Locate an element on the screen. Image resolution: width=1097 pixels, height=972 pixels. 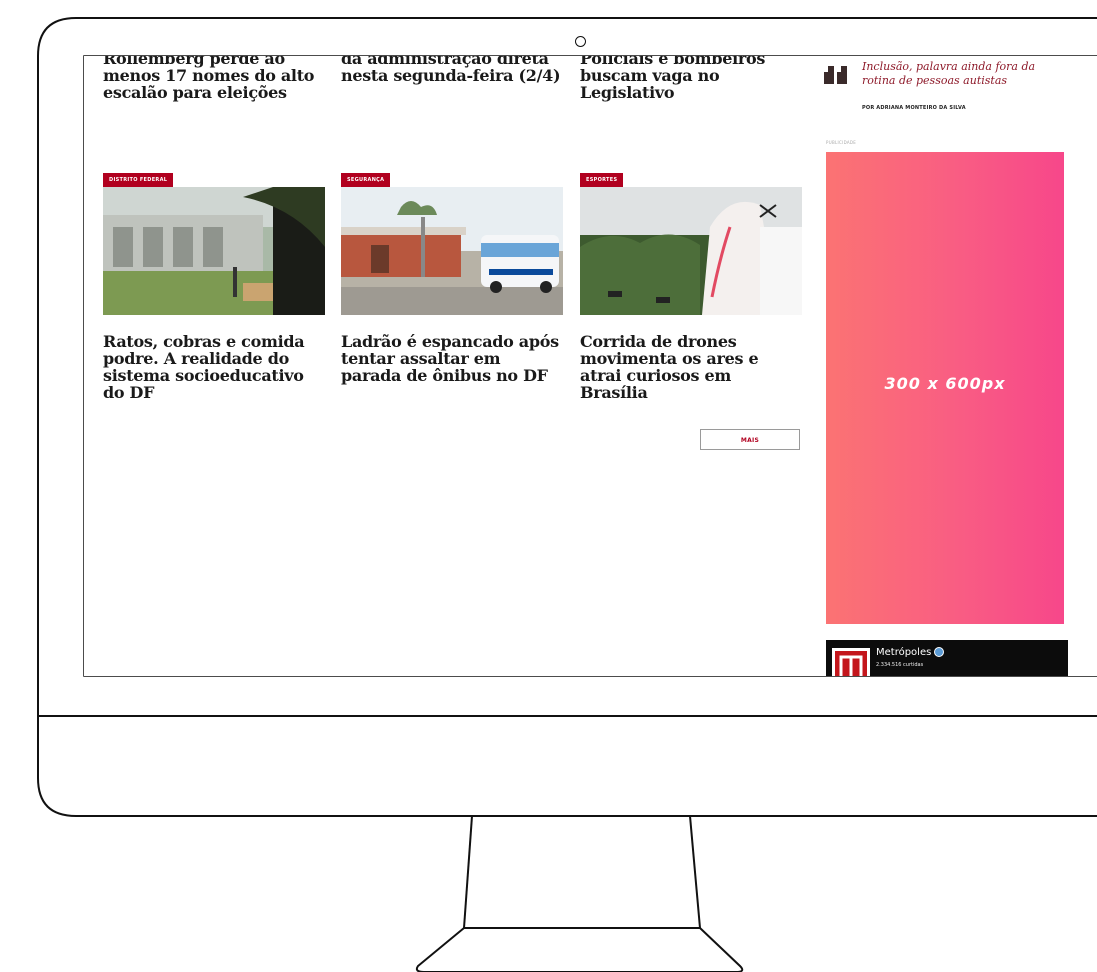
facebook-page-name-text: Metrópoles is located at coordinates (903, 652).